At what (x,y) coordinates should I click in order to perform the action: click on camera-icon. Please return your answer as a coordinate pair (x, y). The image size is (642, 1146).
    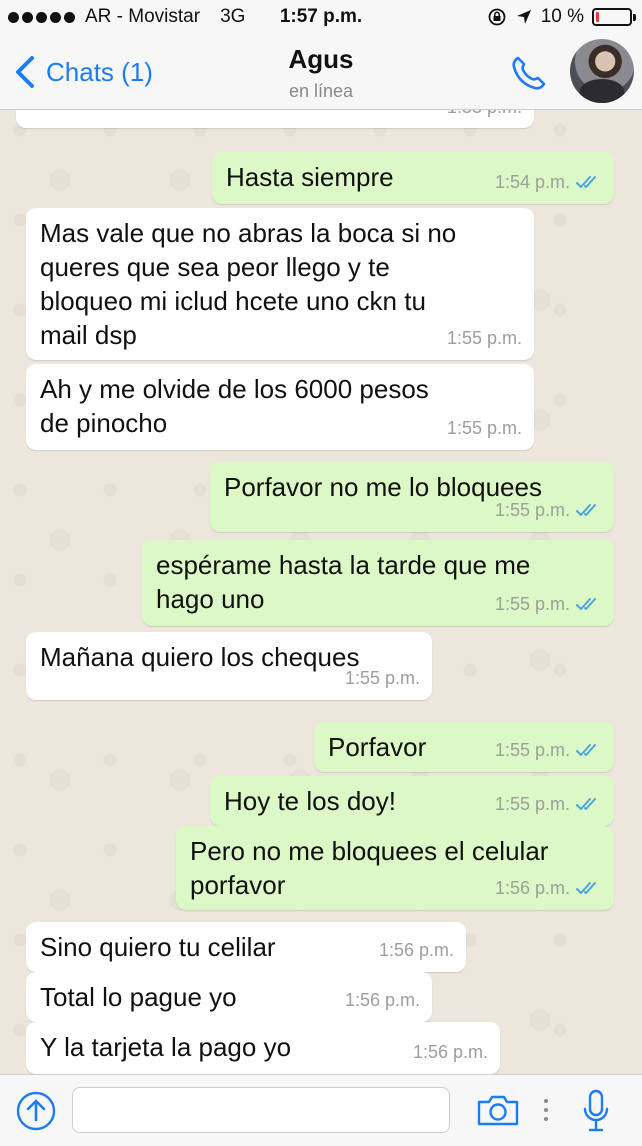
    Looking at the image, I should click on (498, 1110).